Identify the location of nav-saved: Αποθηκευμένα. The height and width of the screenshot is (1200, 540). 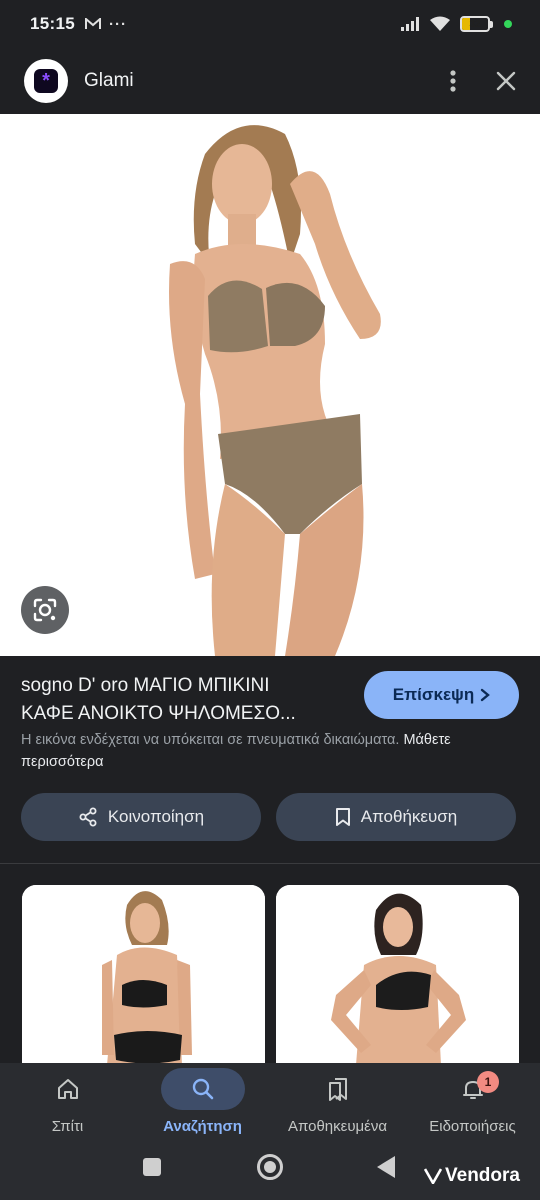
(337, 1104).